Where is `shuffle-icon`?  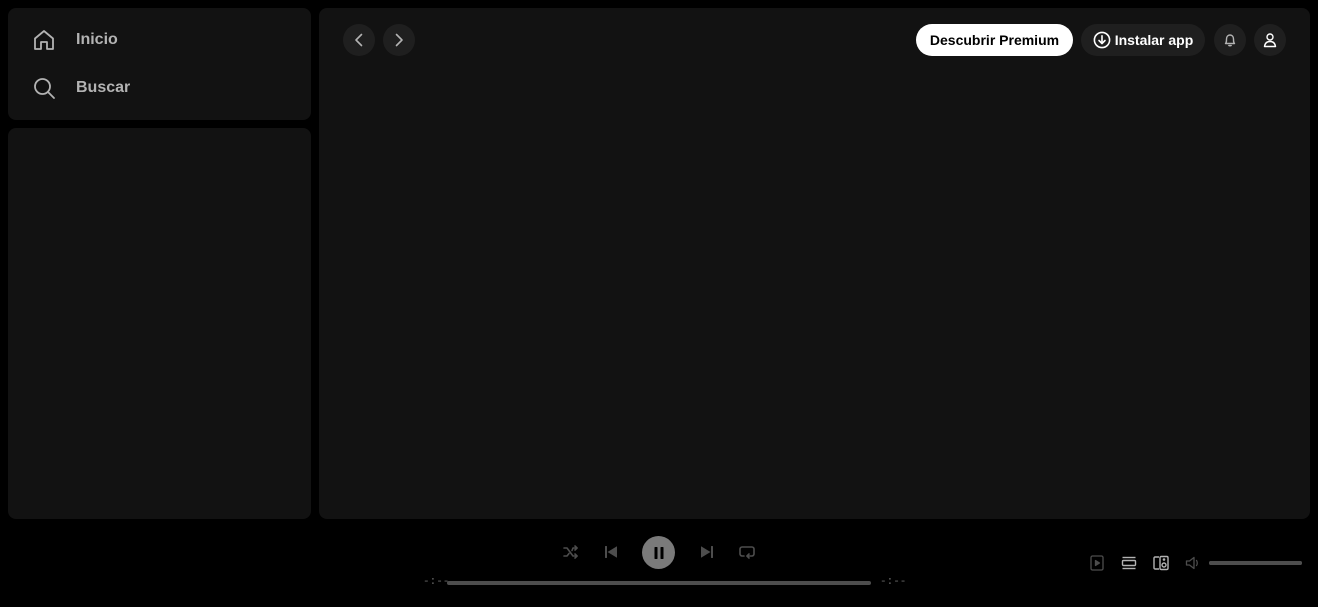 shuffle-icon is located at coordinates (571, 552).